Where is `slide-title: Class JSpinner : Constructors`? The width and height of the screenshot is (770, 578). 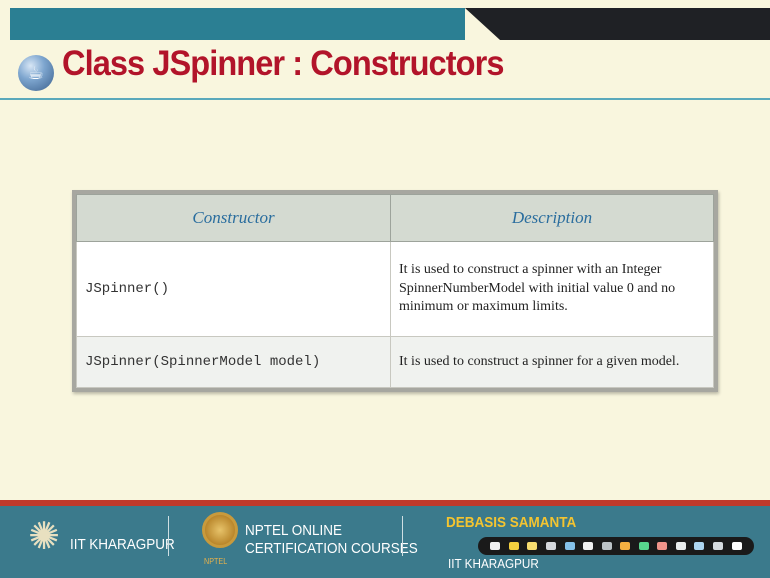 slide-title: Class JSpinner : Constructors is located at coordinates (283, 63).